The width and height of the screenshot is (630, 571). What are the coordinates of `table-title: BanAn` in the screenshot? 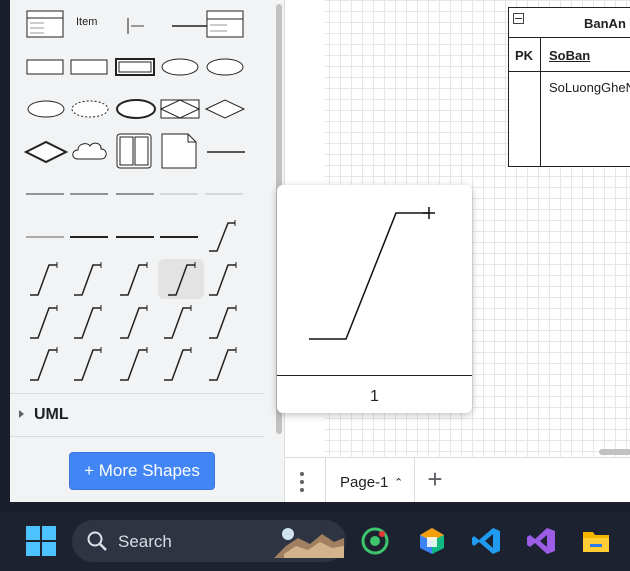 It's located at (605, 23).